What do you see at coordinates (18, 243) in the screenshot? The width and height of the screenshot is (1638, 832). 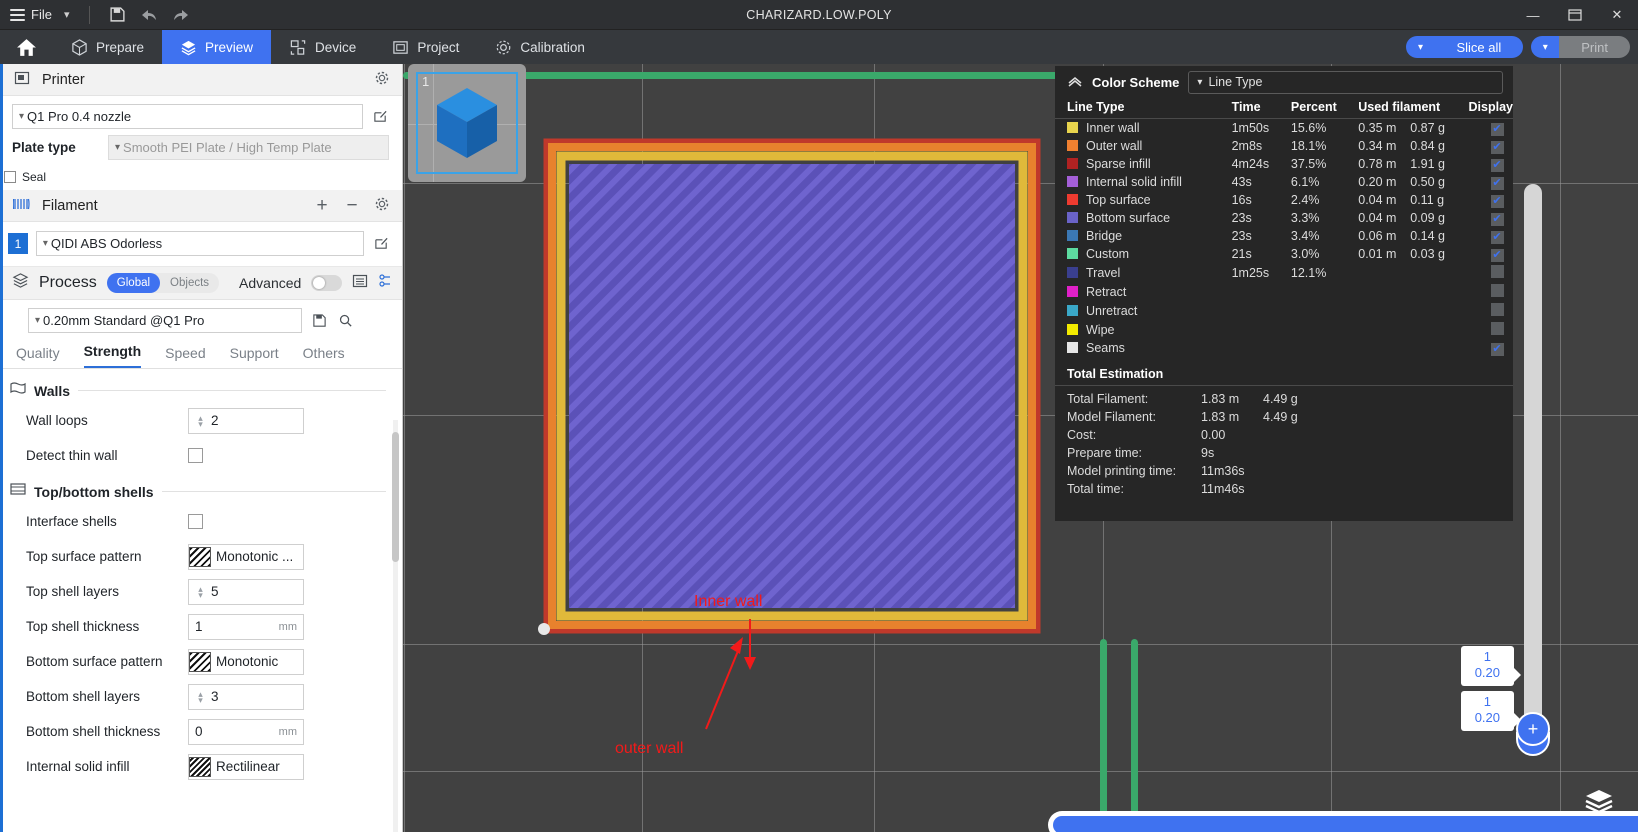 I see `filament-index-badge: 1` at bounding box center [18, 243].